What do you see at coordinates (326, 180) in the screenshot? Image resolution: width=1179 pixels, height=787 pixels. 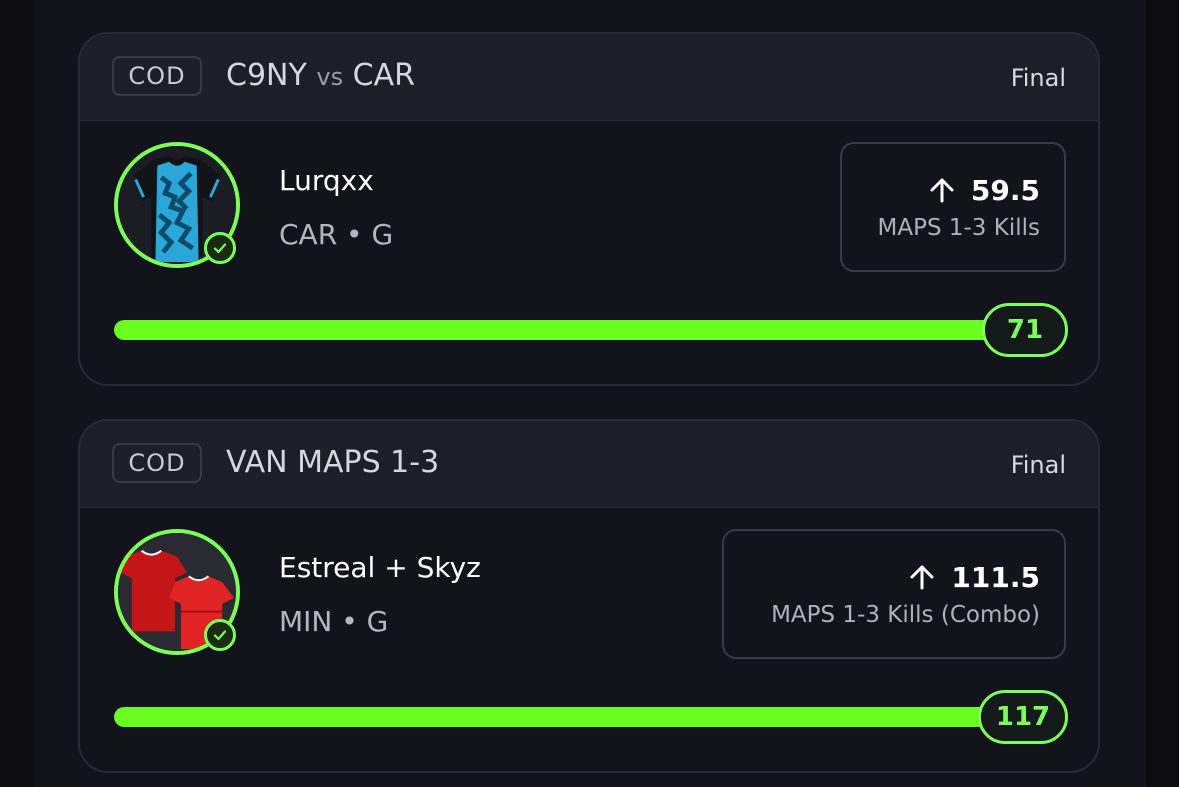 I see `player-name: Lurqxx` at bounding box center [326, 180].